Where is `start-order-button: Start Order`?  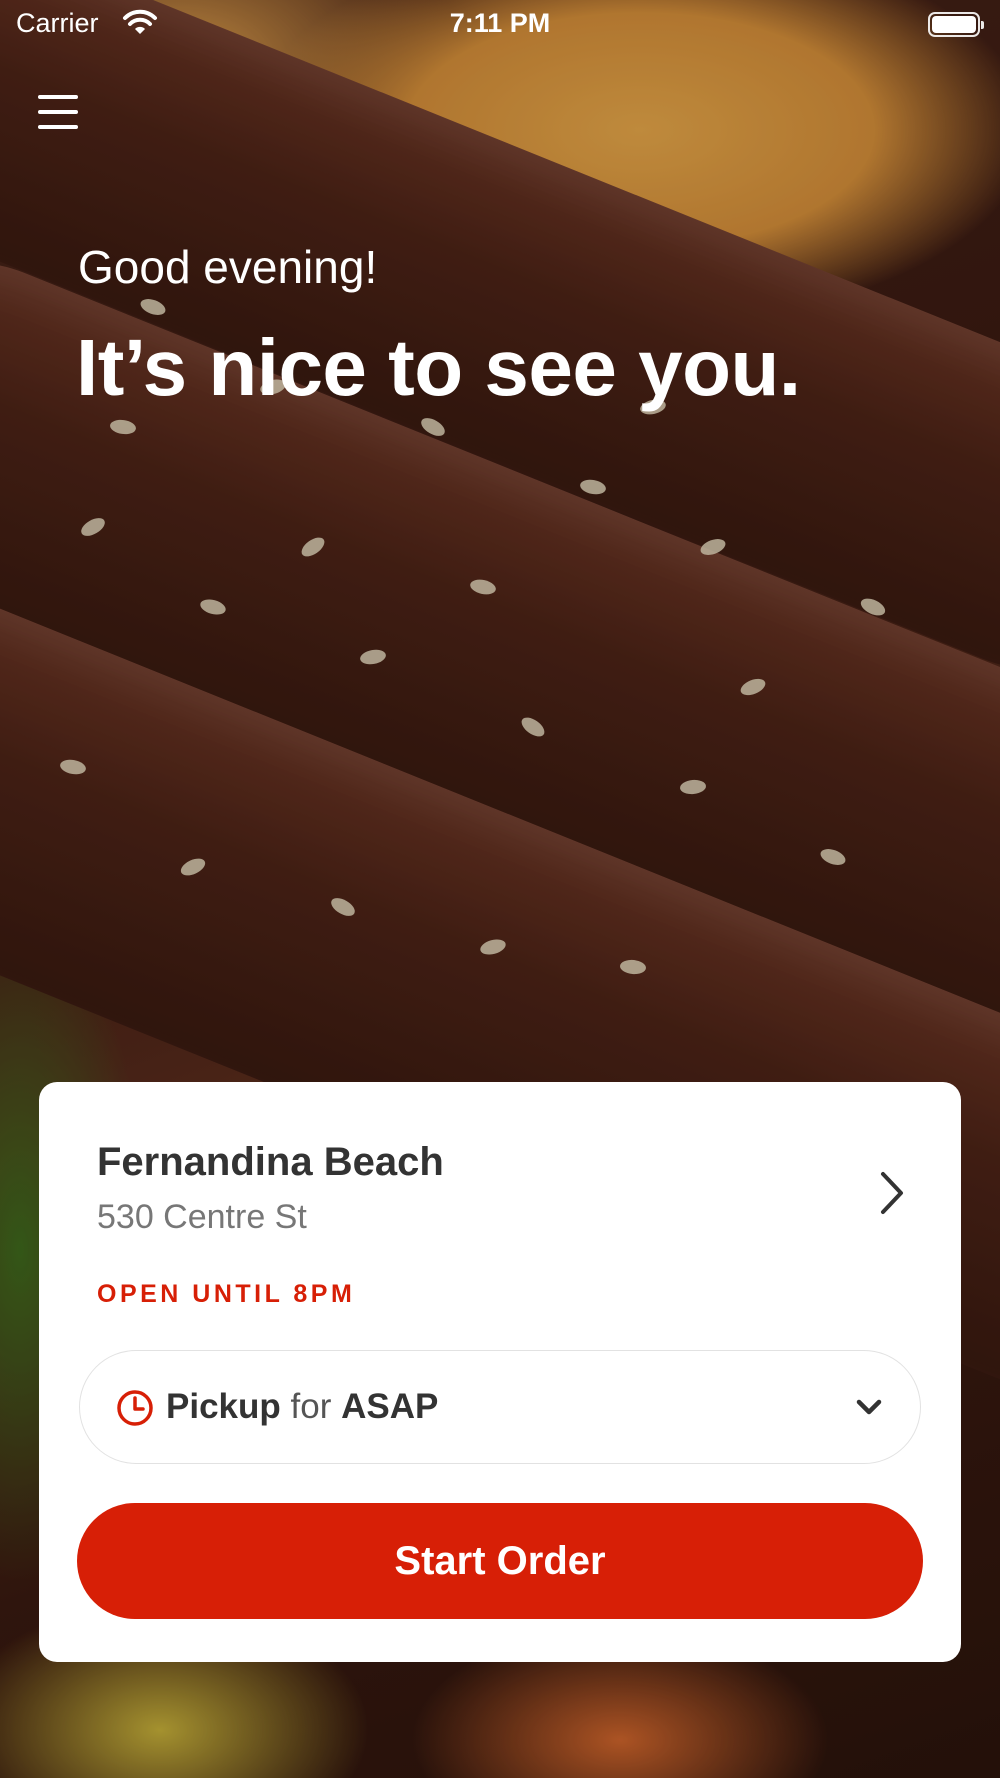
start-order-button: Start Order is located at coordinates (500, 1561).